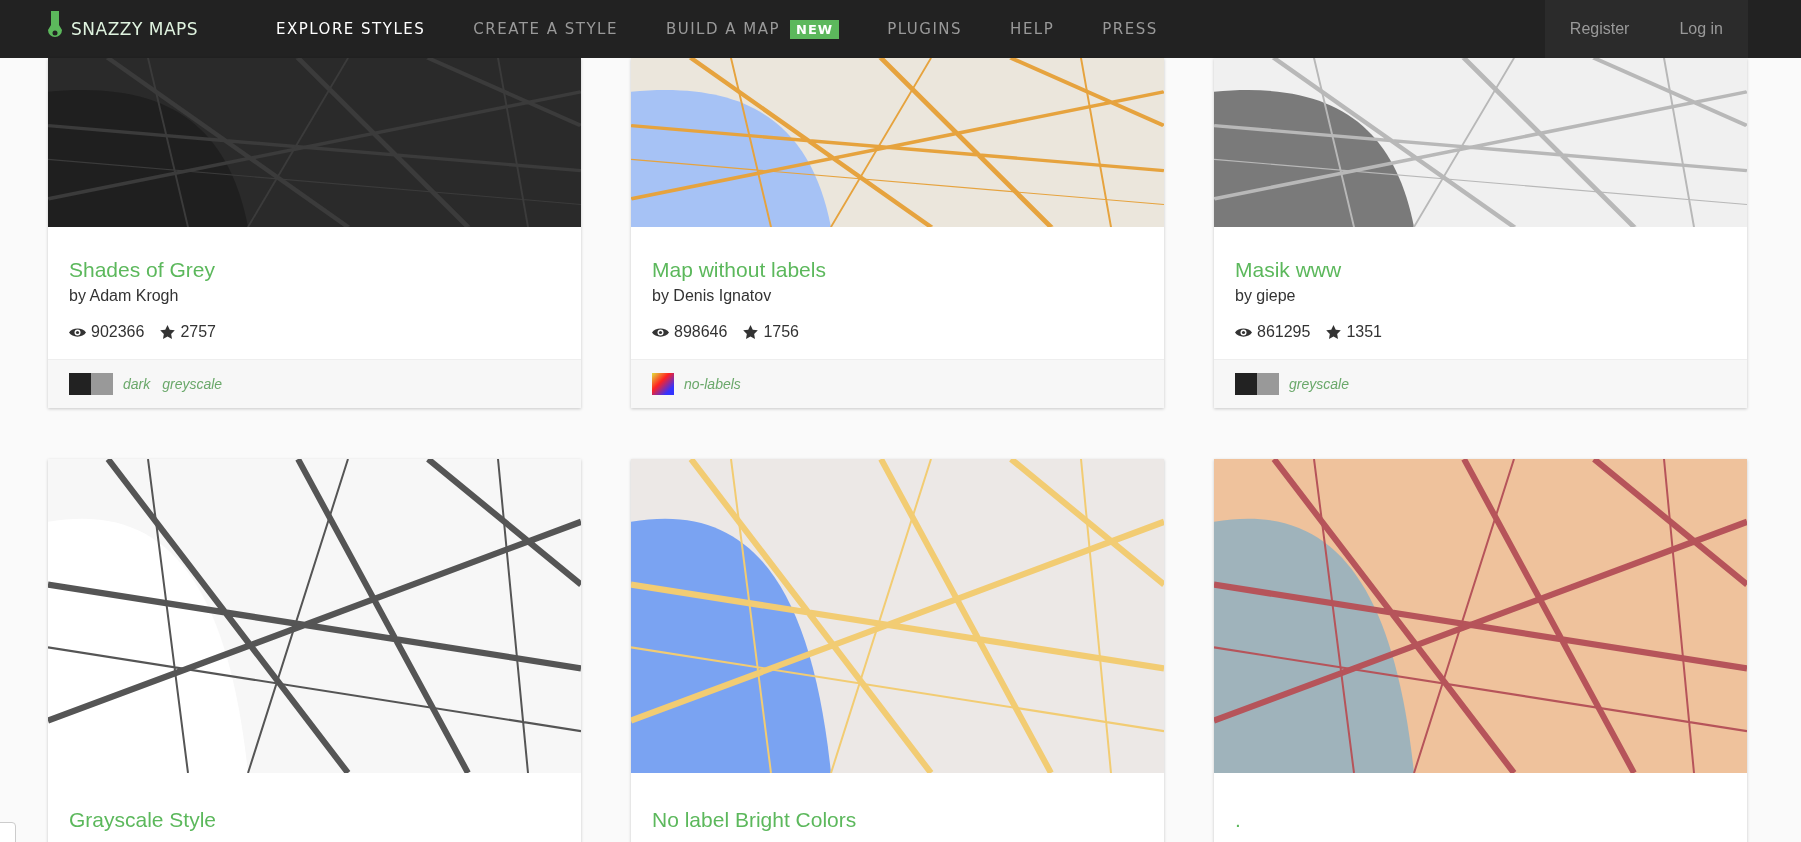  I want to click on favorite-count: 1351, so click(1364, 332).